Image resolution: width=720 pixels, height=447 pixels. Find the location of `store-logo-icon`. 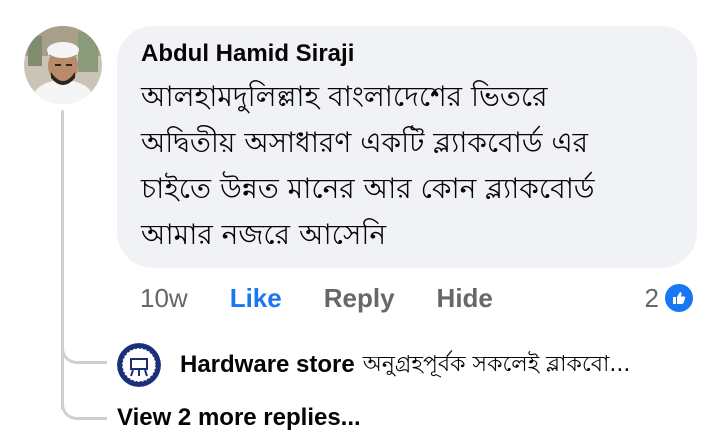

store-logo-icon is located at coordinates (139, 365).